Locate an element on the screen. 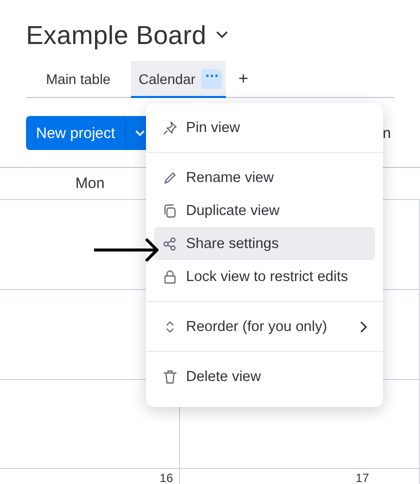  add-tab-button: + is located at coordinates (243, 79).